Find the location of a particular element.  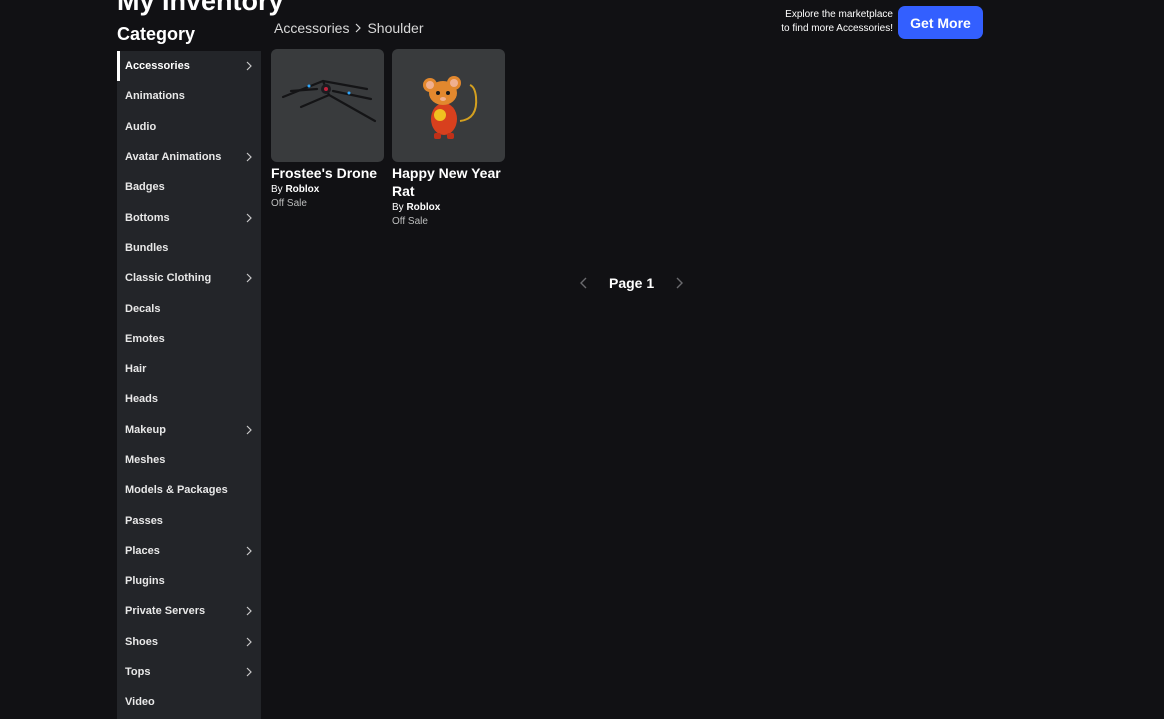

prev-page-button is located at coordinates (584, 283).